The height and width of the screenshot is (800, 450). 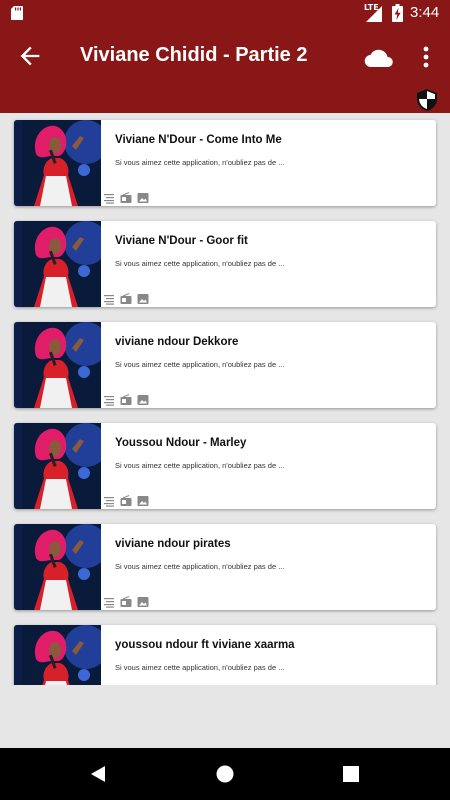 I want to click on status-bar: LTE 3:44, so click(x=225, y=13).